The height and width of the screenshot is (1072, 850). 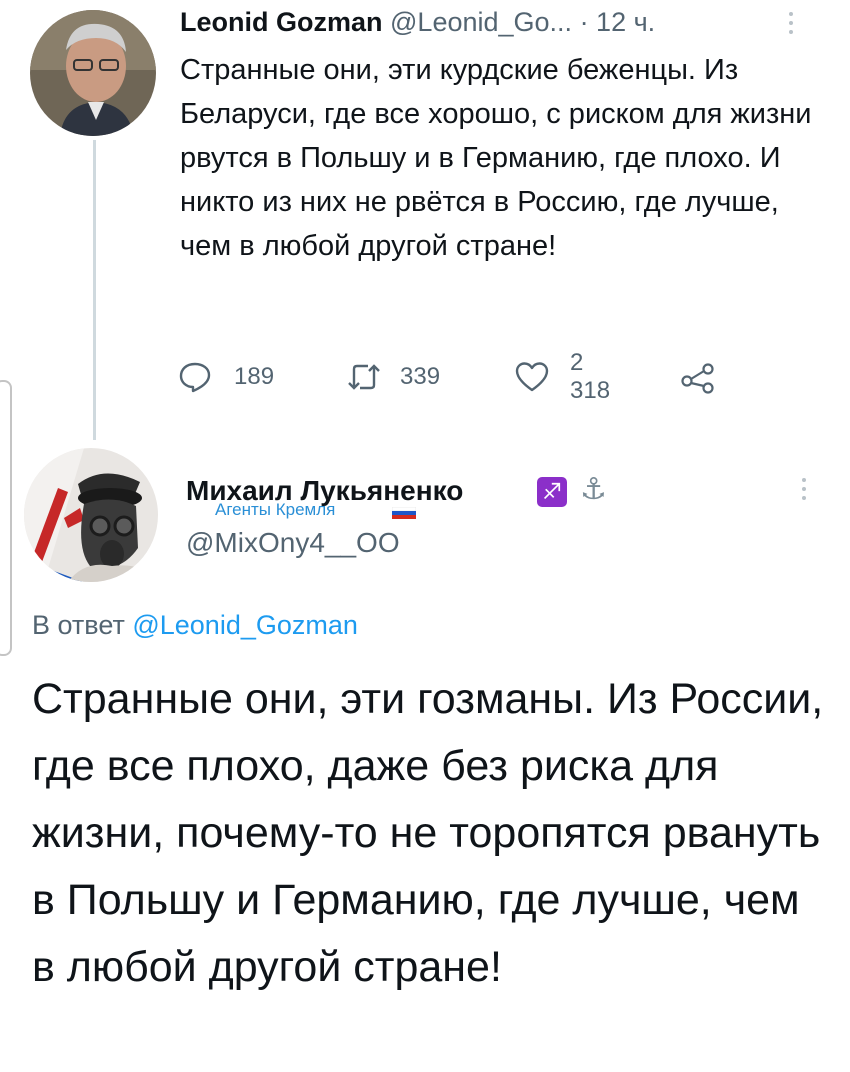 What do you see at coordinates (420, 376) in the screenshot?
I see `retweet-count: 339` at bounding box center [420, 376].